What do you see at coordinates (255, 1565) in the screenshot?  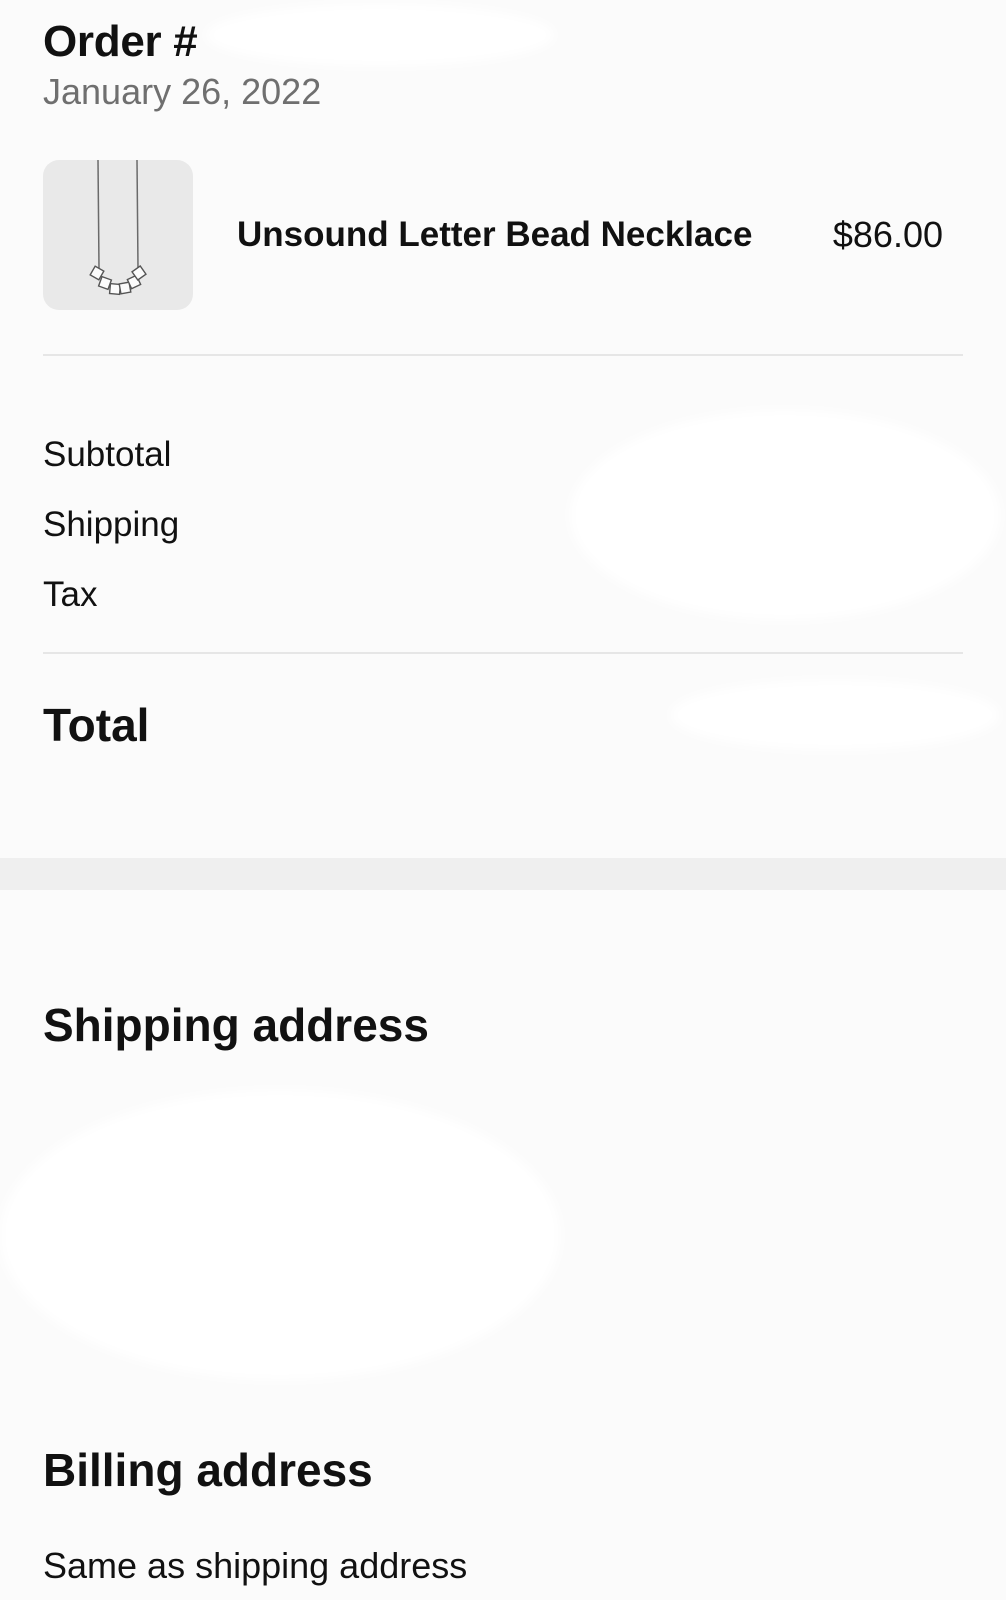 I see `billing-address-note: Same as shipping address` at bounding box center [255, 1565].